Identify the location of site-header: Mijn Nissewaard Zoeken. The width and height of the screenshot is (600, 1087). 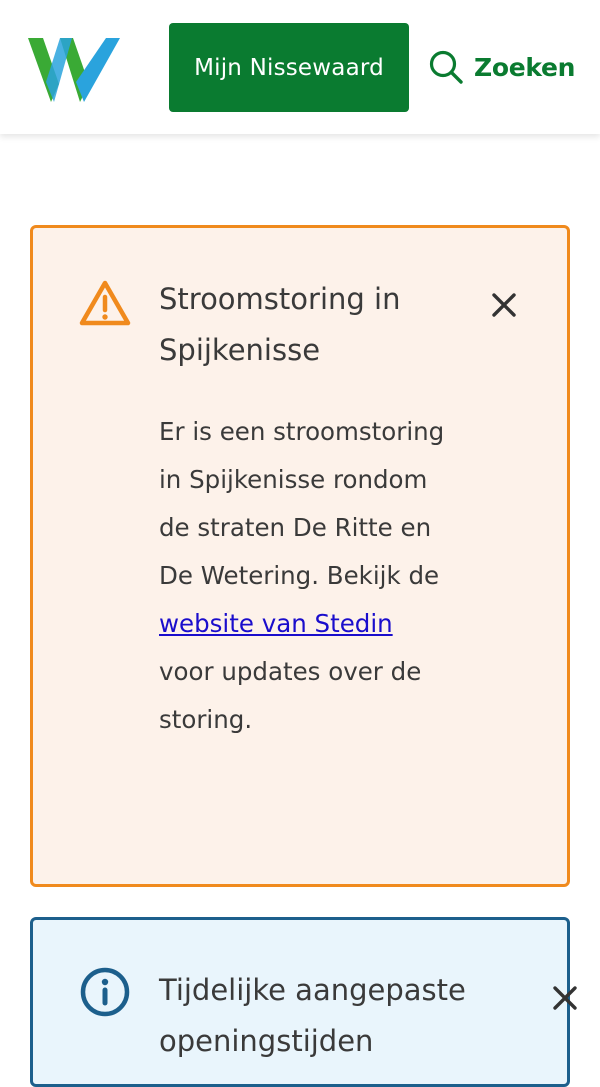
(300, 67).